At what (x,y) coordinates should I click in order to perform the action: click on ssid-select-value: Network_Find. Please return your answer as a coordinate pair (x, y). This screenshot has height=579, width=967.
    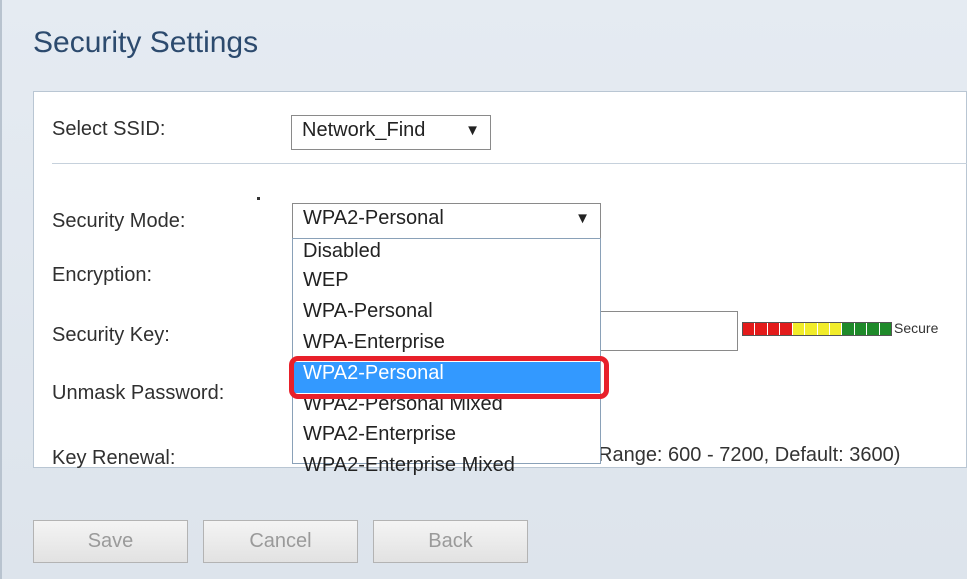
    Looking at the image, I should click on (364, 130).